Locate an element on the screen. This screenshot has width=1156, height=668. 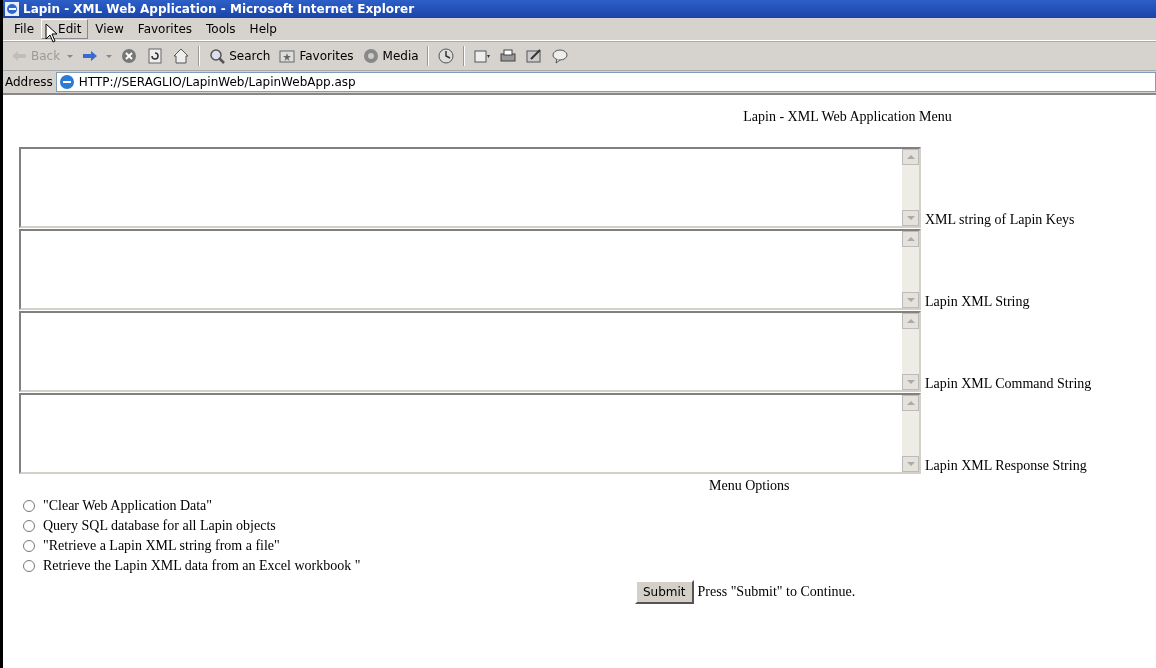
submit-hint: Press "Submit" to Continue. is located at coordinates (776, 592).